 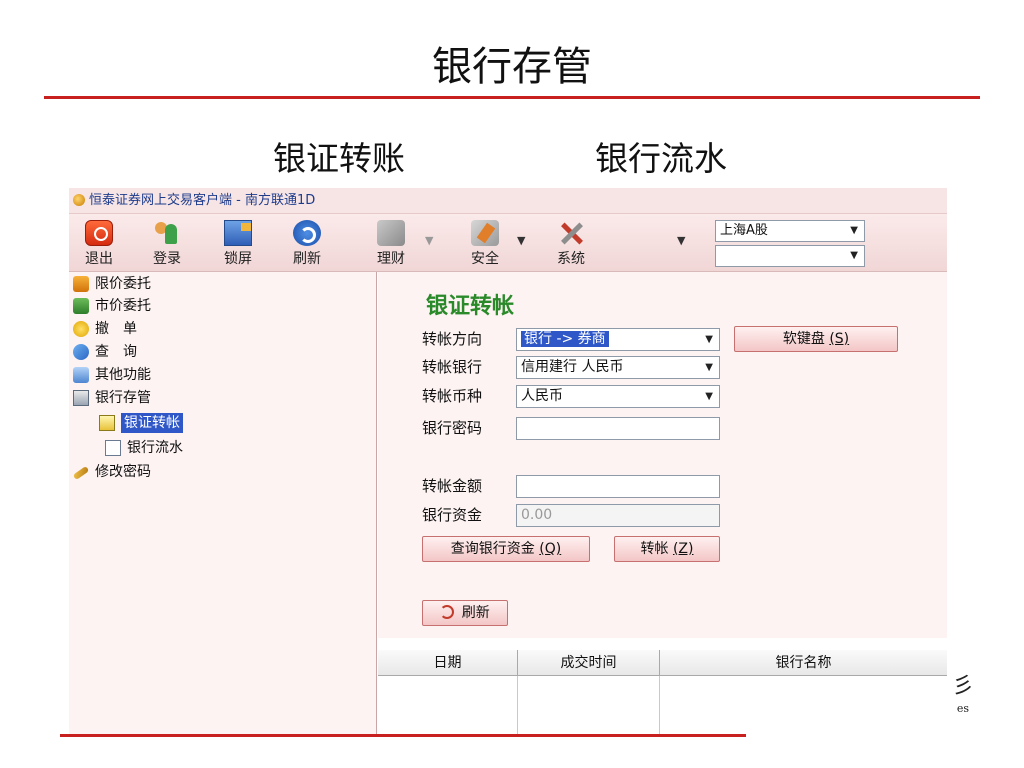 I want to click on tree-item-label: 银证转帐, so click(x=152, y=423).